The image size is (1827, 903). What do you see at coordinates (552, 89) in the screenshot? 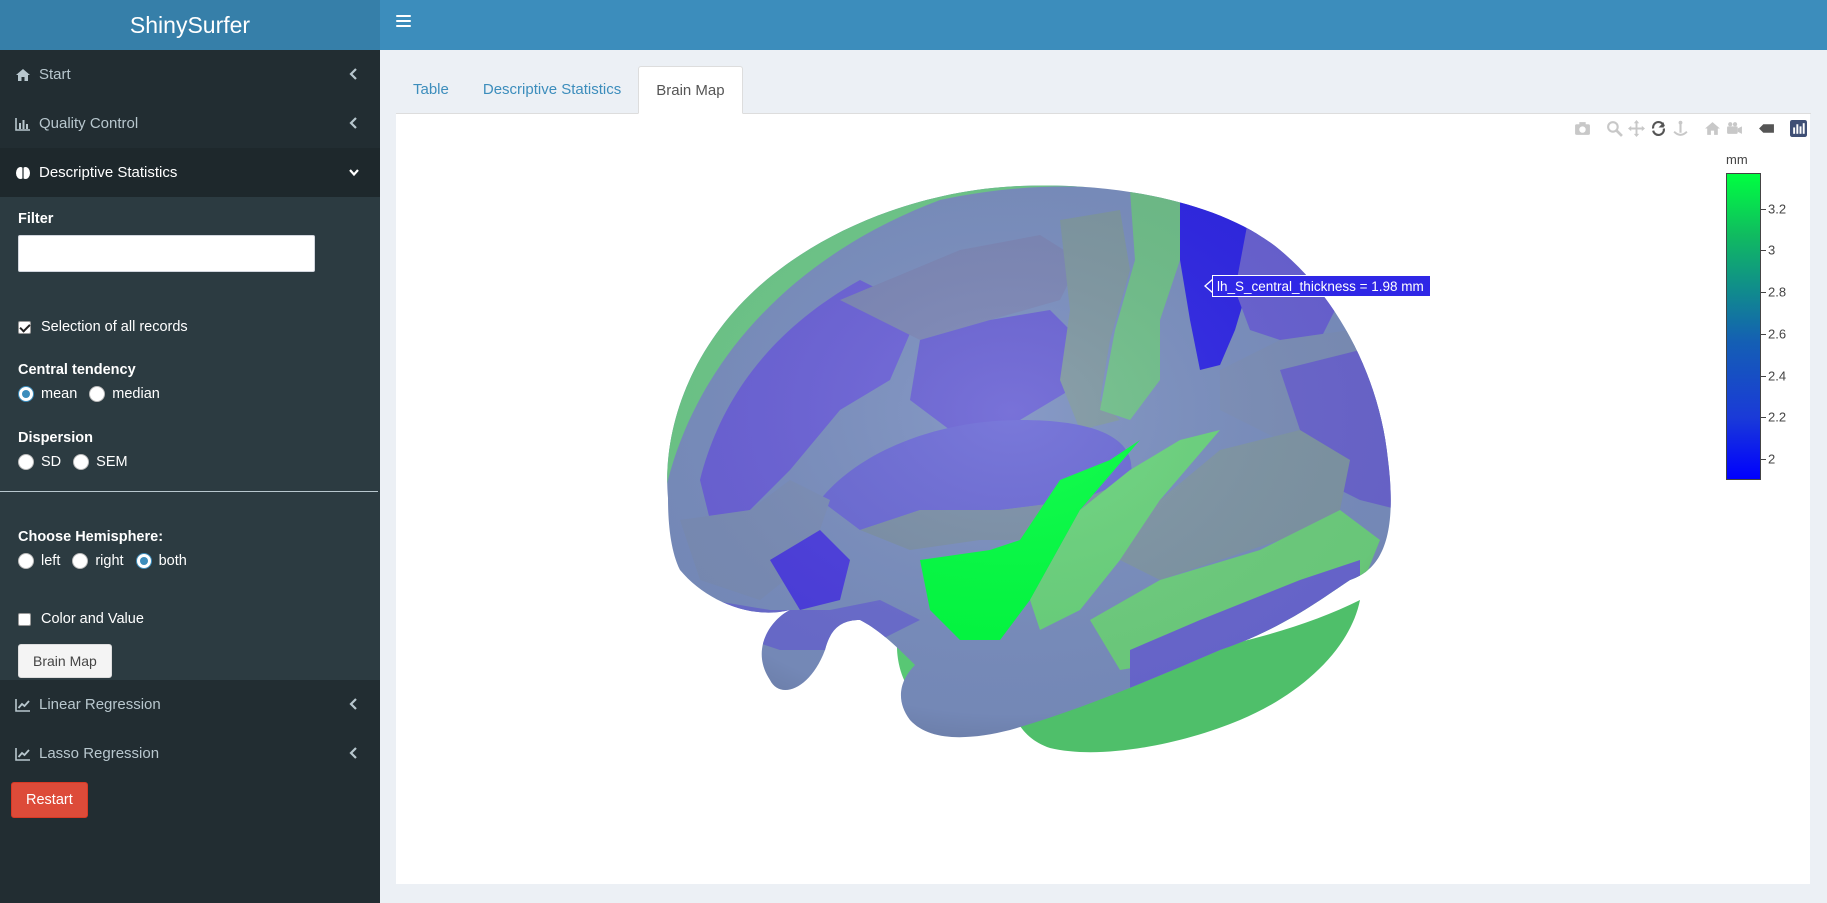
I see `tab-descriptive-statistics: Descriptive Statistics` at bounding box center [552, 89].